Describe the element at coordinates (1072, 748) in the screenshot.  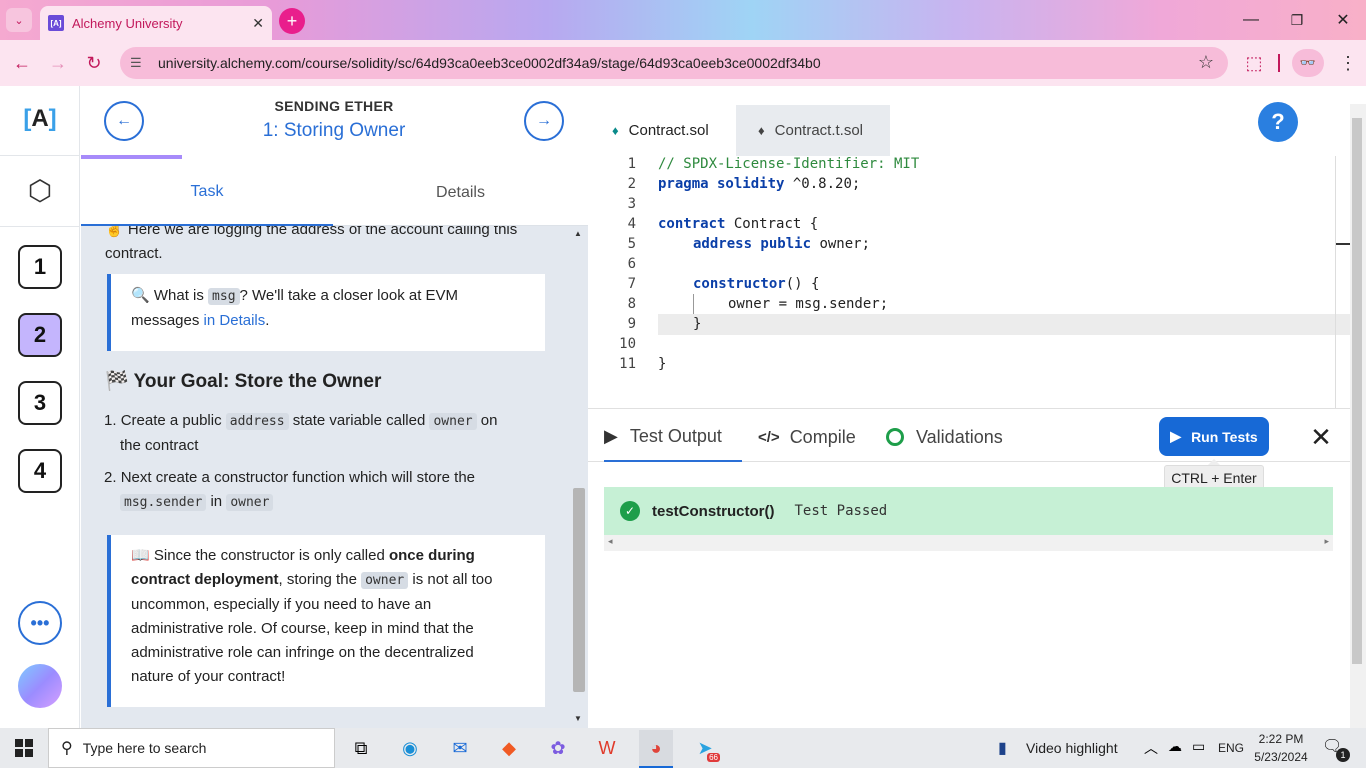
I see `video-highlight-label: Video highlight` at that location.